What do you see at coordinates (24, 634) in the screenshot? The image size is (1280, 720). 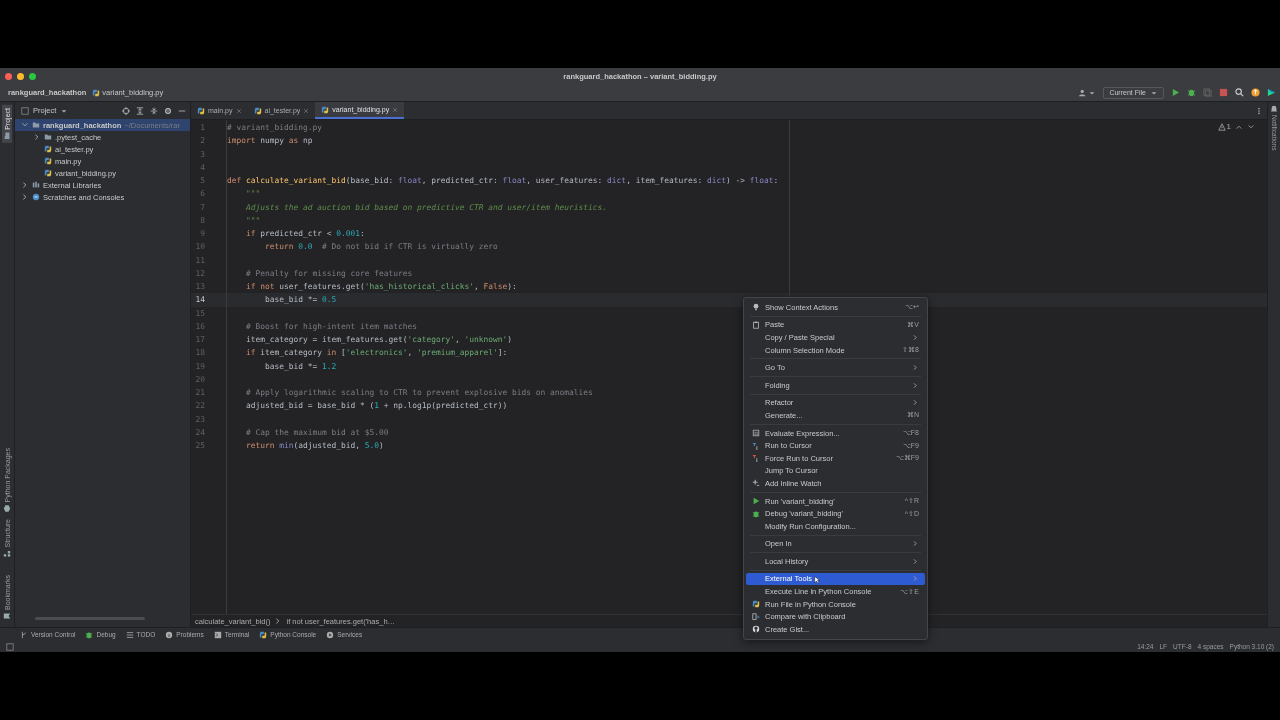 I see `branch-icon` at bounding box center [24, 634].